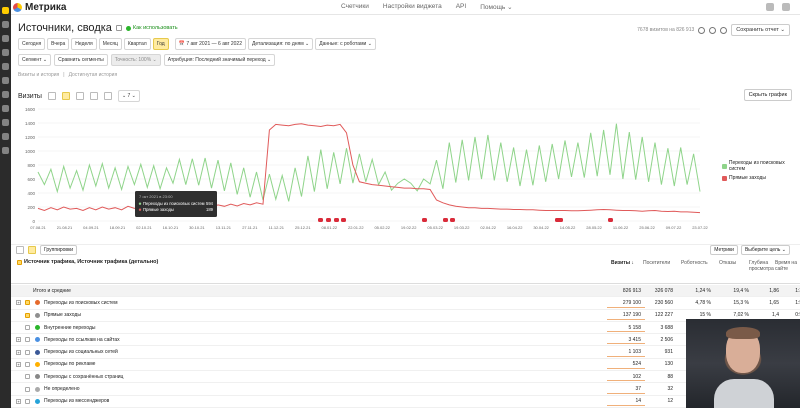 This screenshot has height=408, width=800. What do you see at coordinates (151, 28) in the screenshot?
I see `in-use-badge: Как использовать` at bounding box center [151, 28].